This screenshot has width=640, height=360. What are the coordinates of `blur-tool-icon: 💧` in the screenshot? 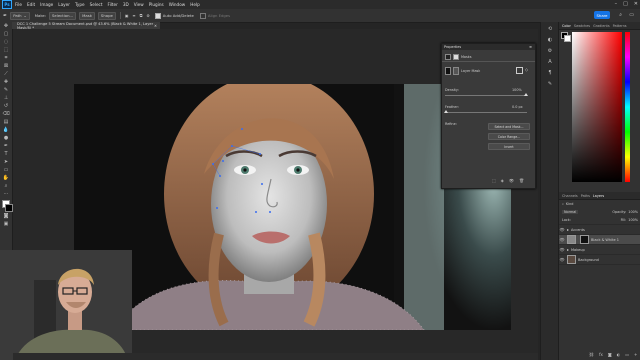 It's located at (6, 130).